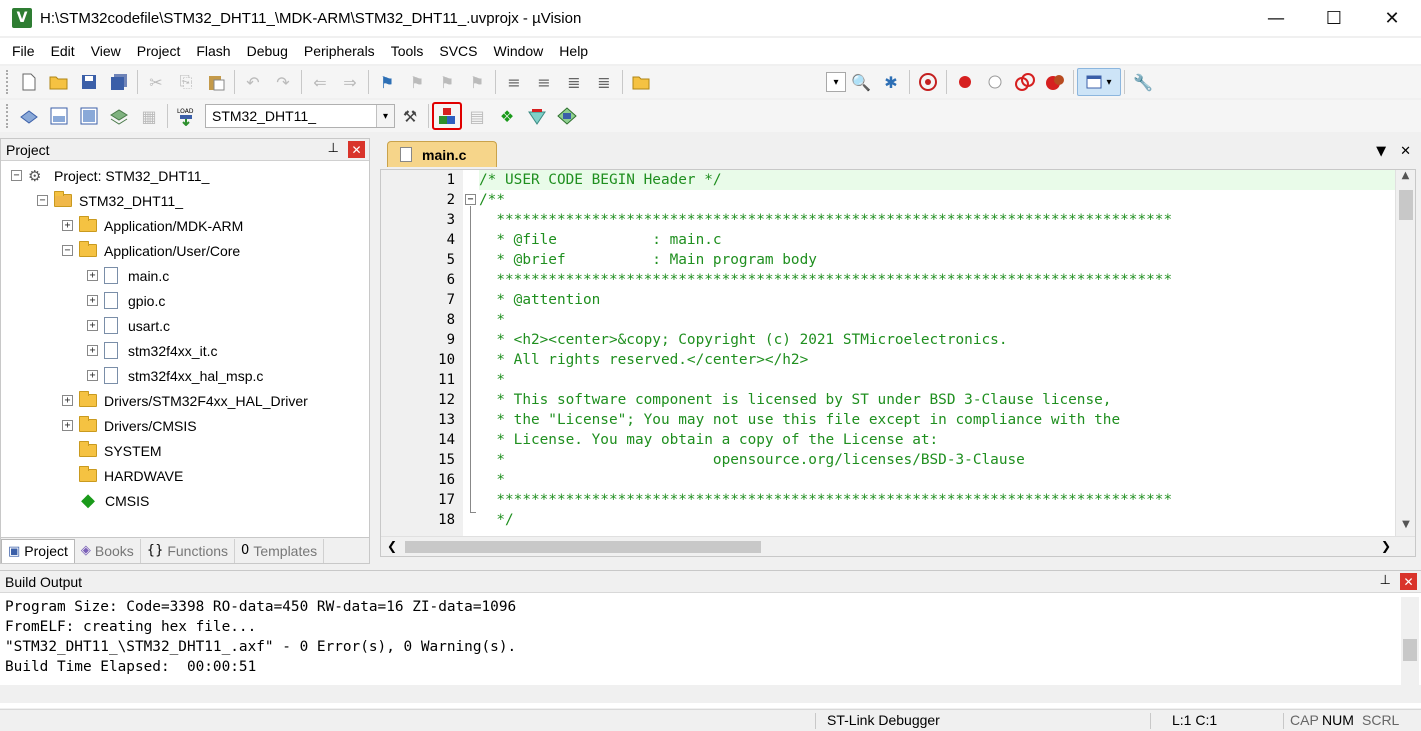 The image size is (1421, 731). I want to click on menu-window: Window, so click(519, 51).